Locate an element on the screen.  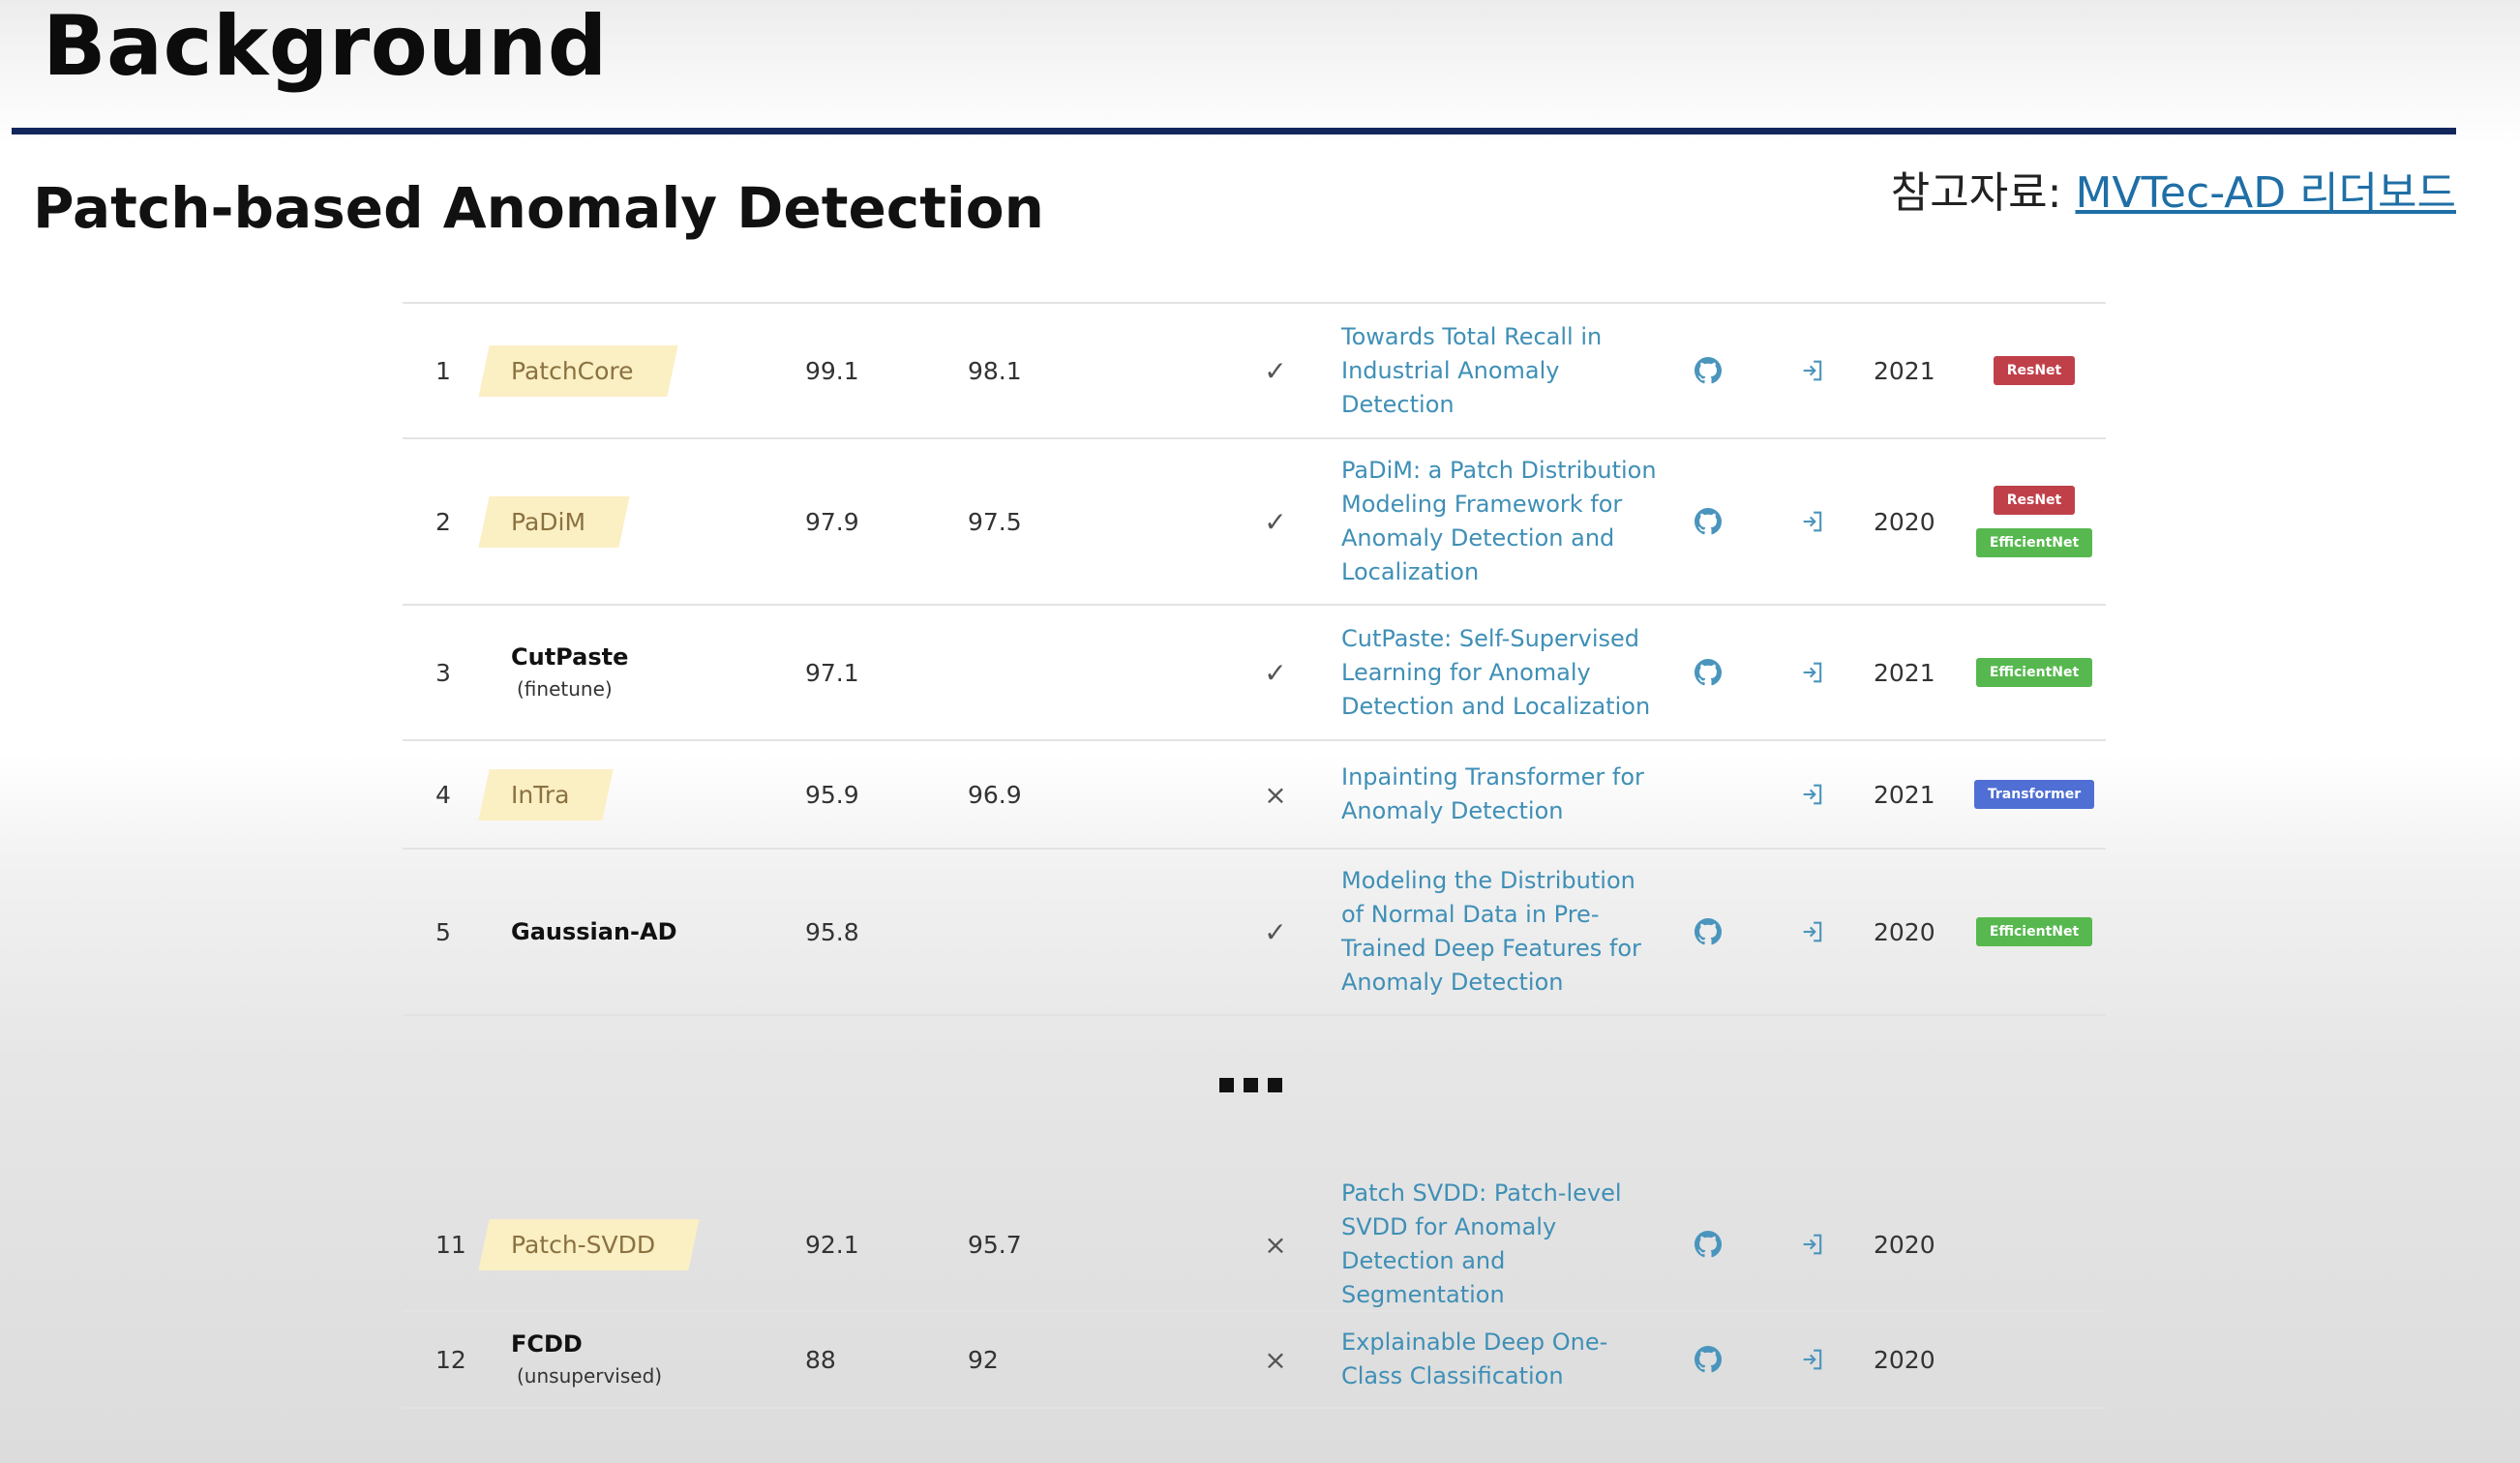
reference-note: 참고자료: MVTec-AD 리더보드 is located at coordinates (2174, 193).